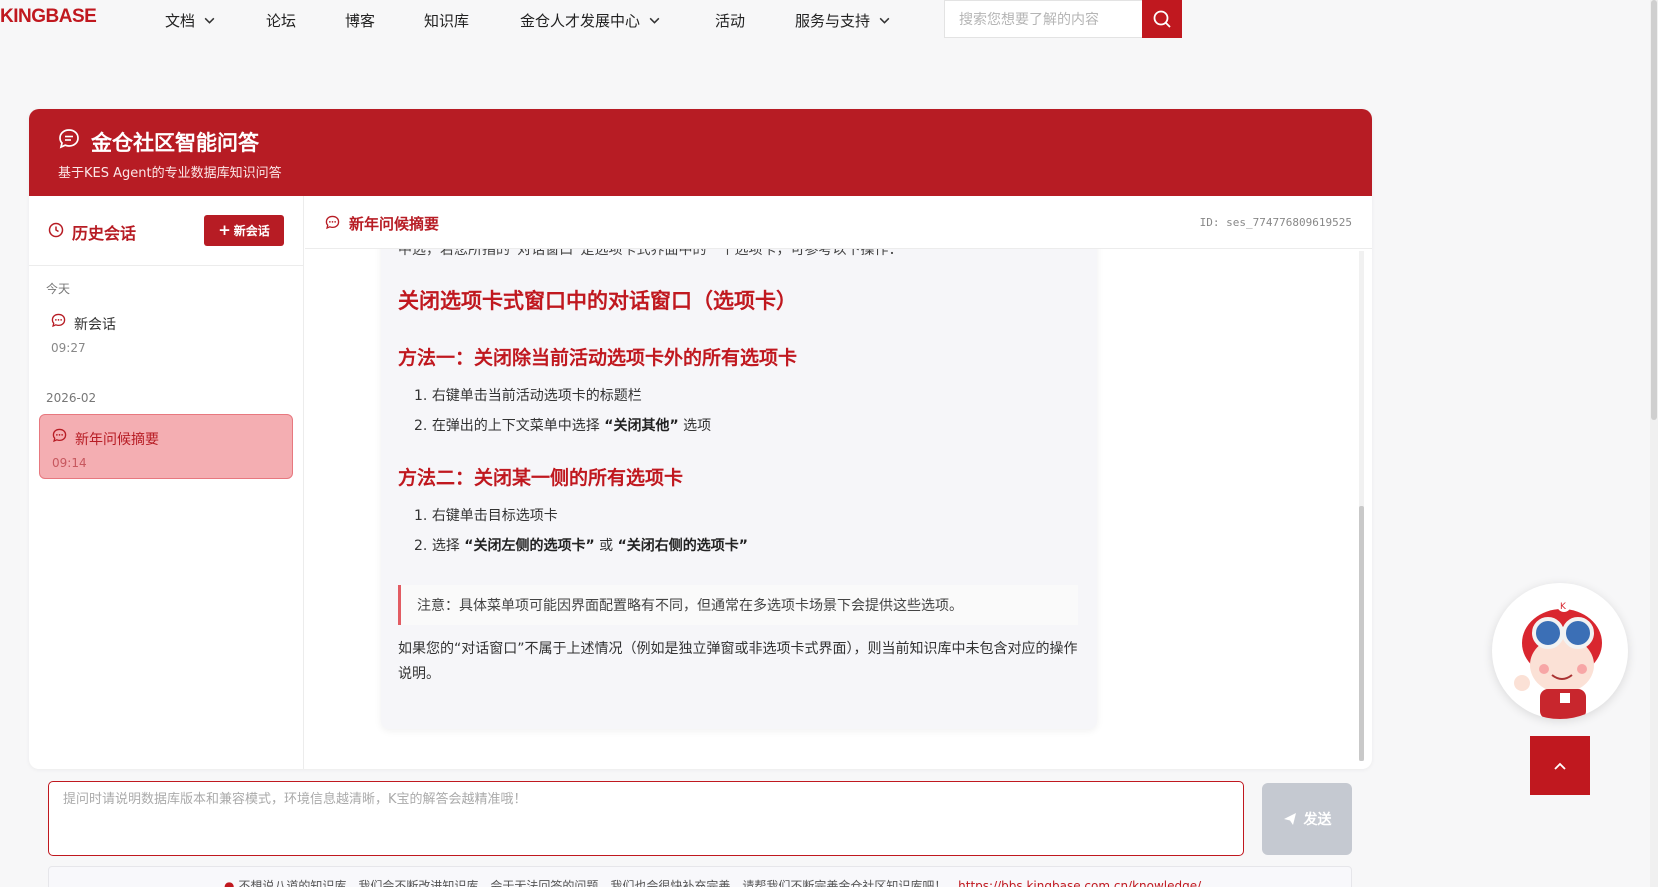  Describe the element at coordinates (48, 17) in the screenshot. I see `kingbase-logo: KINGBASE` at that location.